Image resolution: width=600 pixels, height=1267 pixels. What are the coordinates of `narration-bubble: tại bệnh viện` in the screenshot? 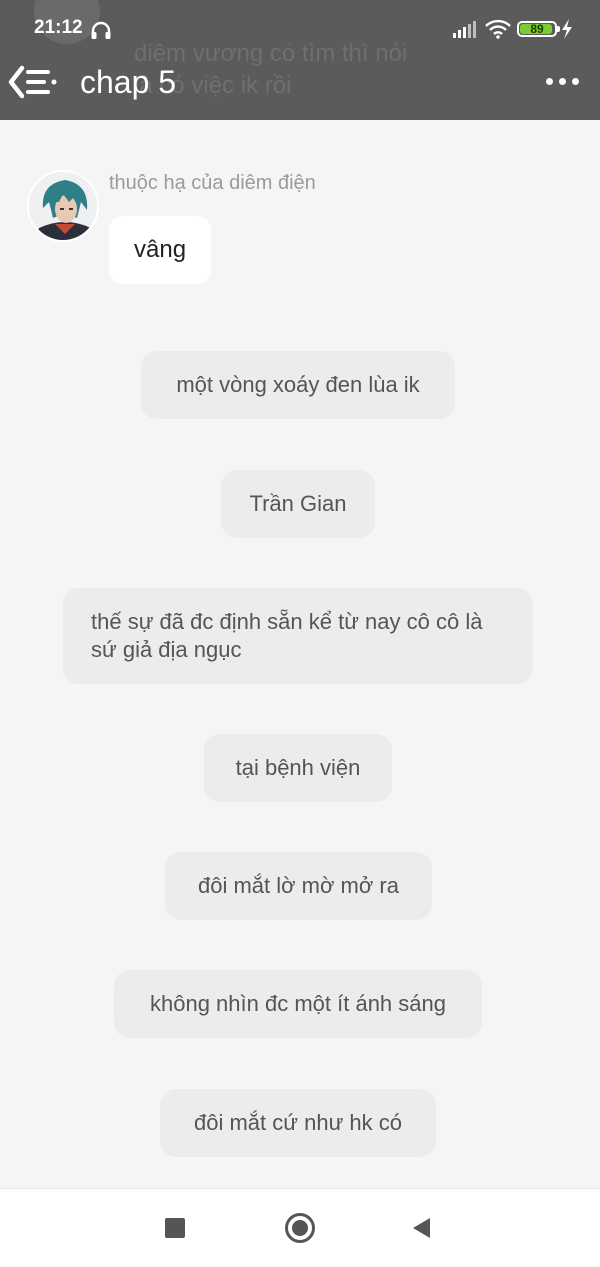 It's located at (298, 768).